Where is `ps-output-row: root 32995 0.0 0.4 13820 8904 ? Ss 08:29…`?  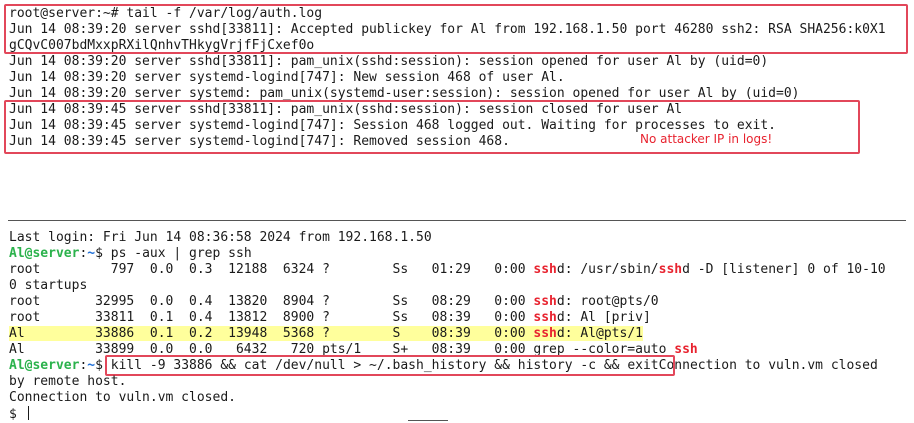 ps-output-row: root 32995 0.0 0.4 13820 8904 ? Ss 08:29… is located at coordinates (334, 301).